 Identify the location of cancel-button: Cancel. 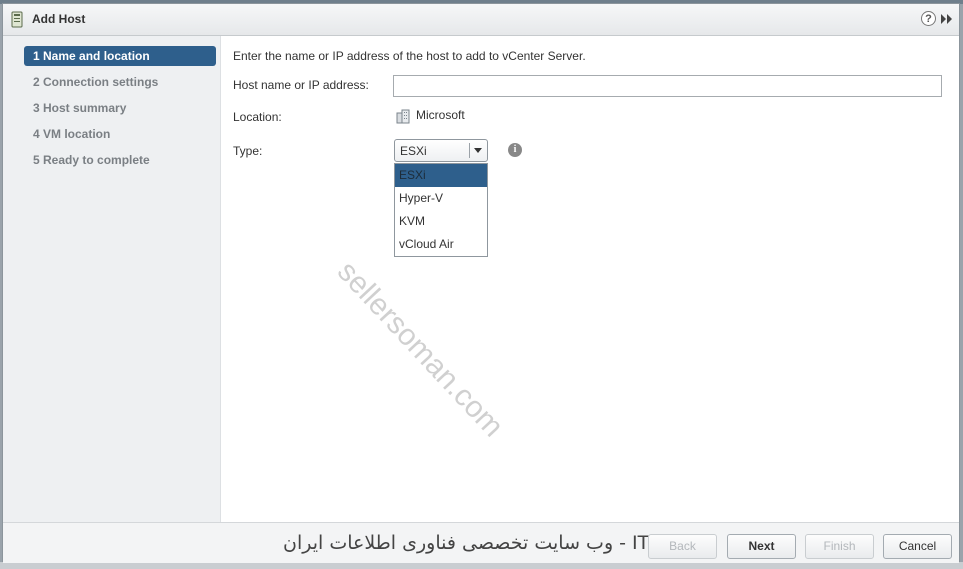
(917, 546).